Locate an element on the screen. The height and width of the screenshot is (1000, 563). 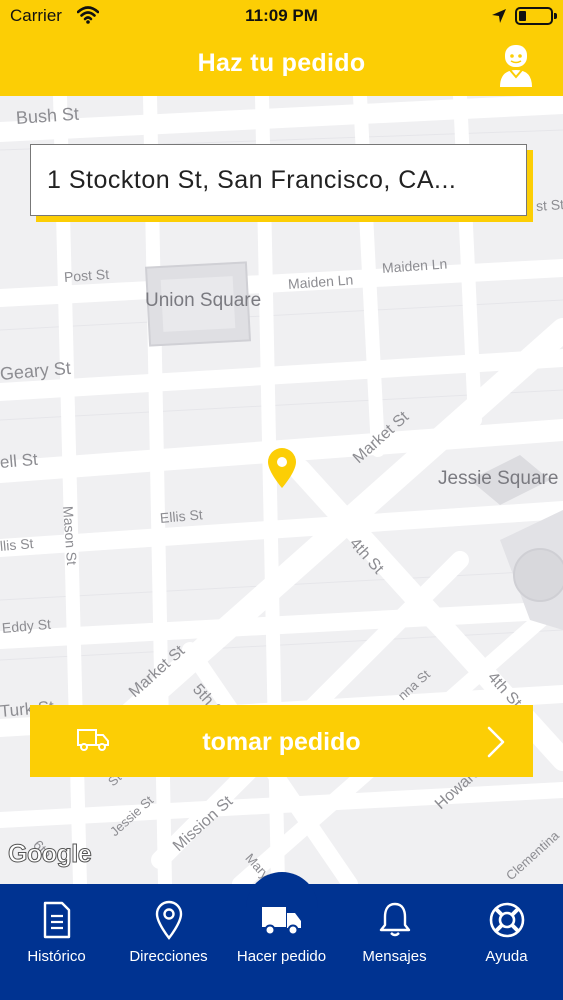
take-order-button: tomar pedido is located at coordinates (281, 741).